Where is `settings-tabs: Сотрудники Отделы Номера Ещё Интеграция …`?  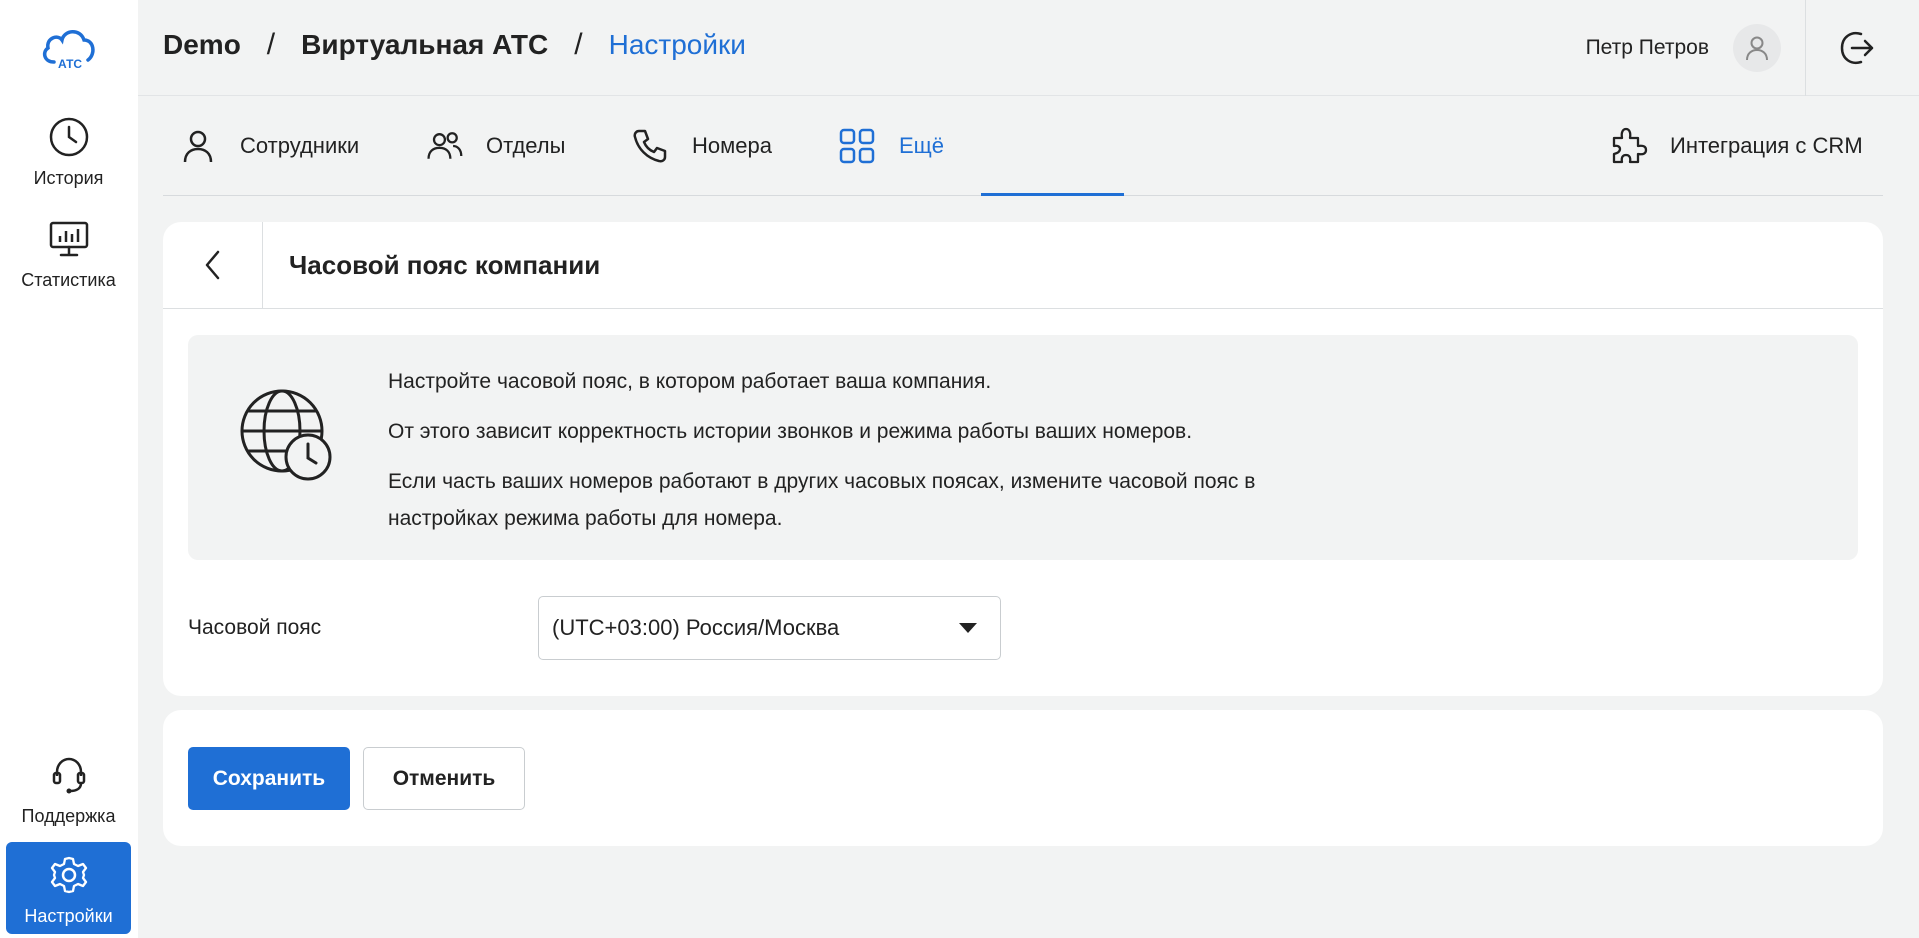
settings-tabs: Сотрудники Отделы Номера Ещё Интеграция … is located at coordinates (1023, 146).